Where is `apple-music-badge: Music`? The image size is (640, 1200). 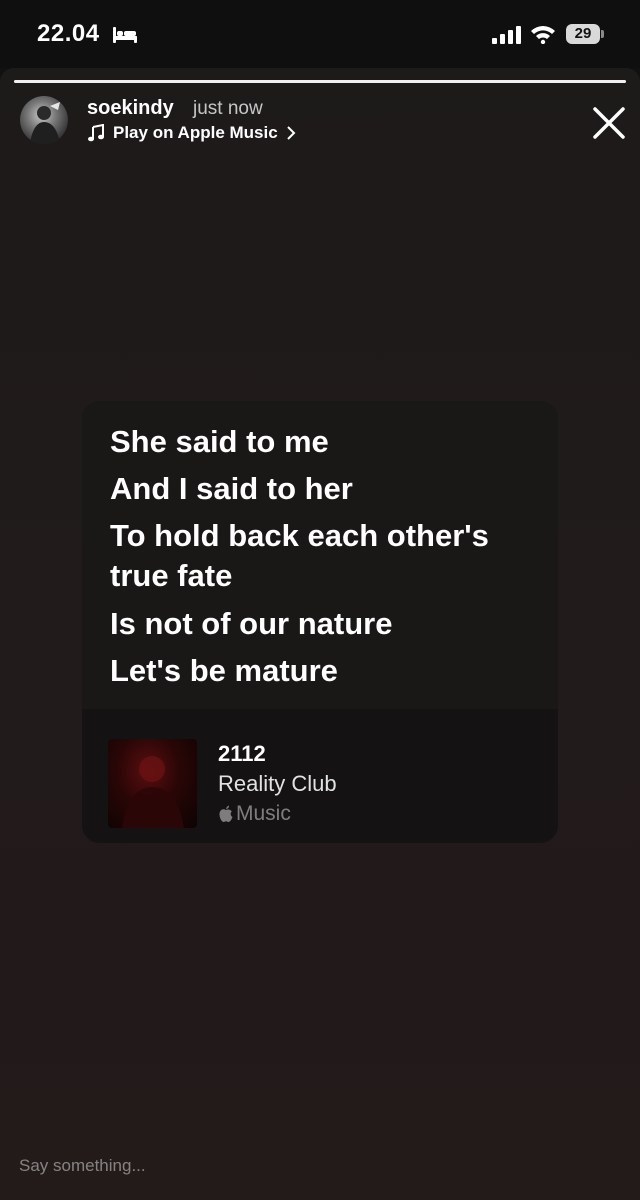
apple-music-badge: Music is located at coordinates (254, 814).